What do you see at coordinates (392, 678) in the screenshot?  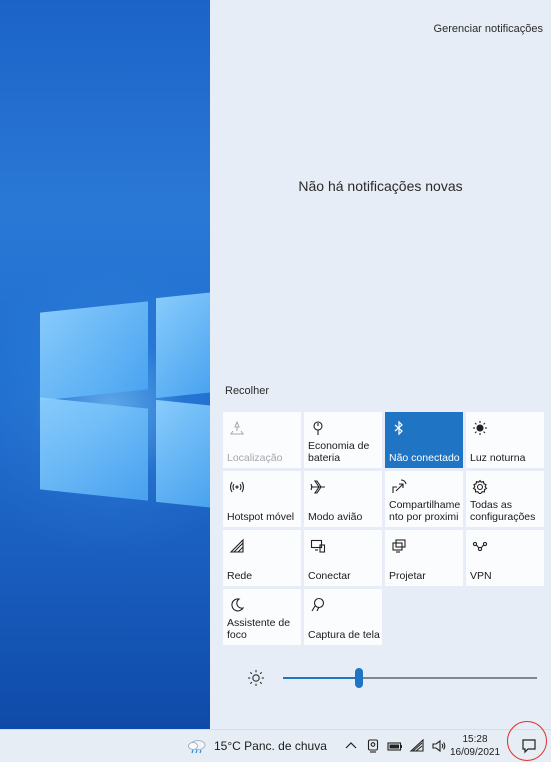 I see `brightness-control` at bounding box center [392, 678].